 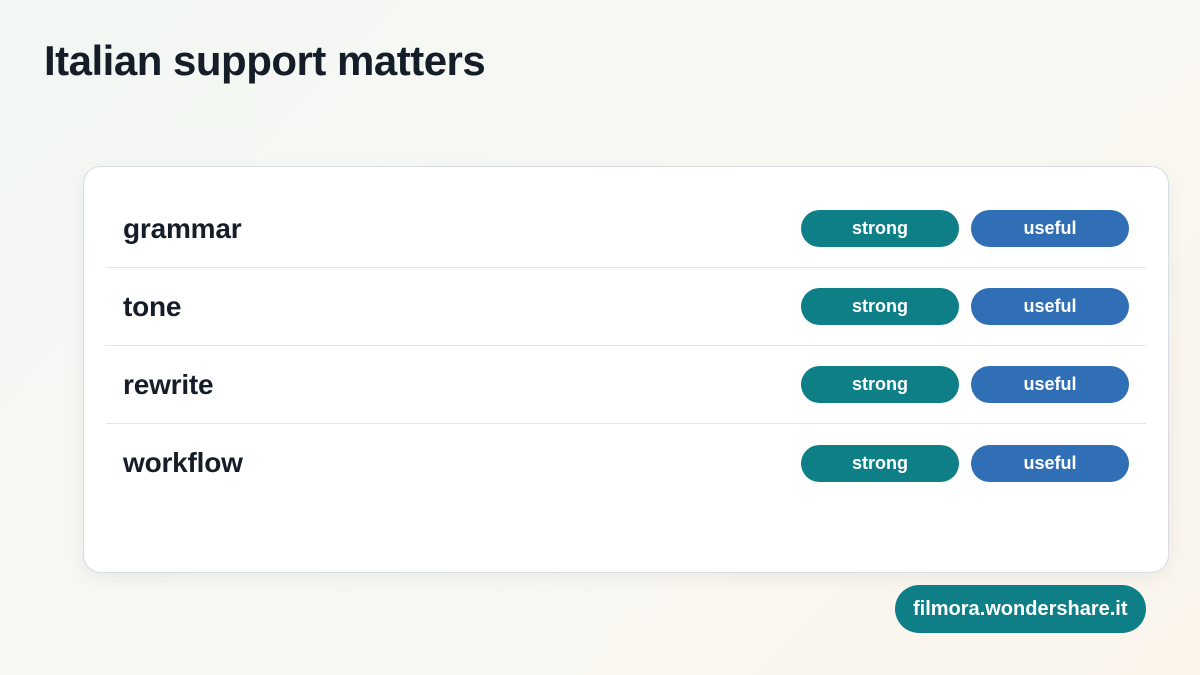 I want to click on page-title: Italian support matters, so click(x=265, y=60).